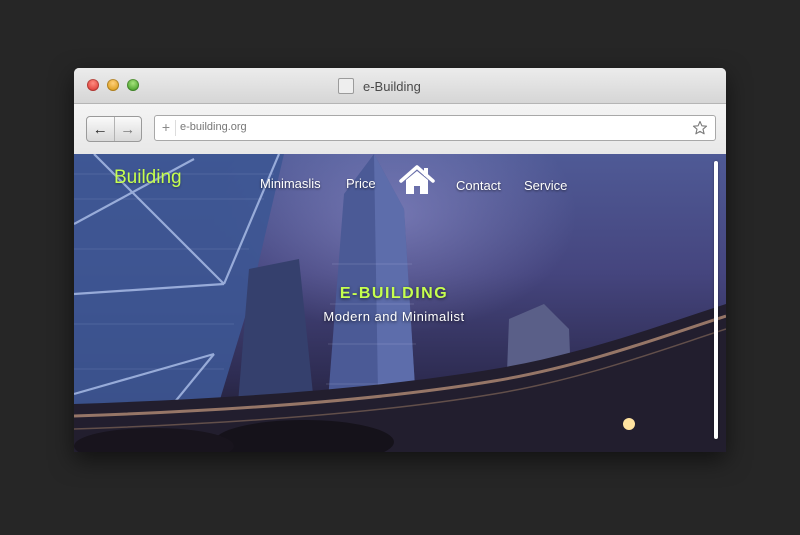 Image resolution: width=800 pixels, height=535 pixels. I want to click on add-icon: +, so click(166, 127).